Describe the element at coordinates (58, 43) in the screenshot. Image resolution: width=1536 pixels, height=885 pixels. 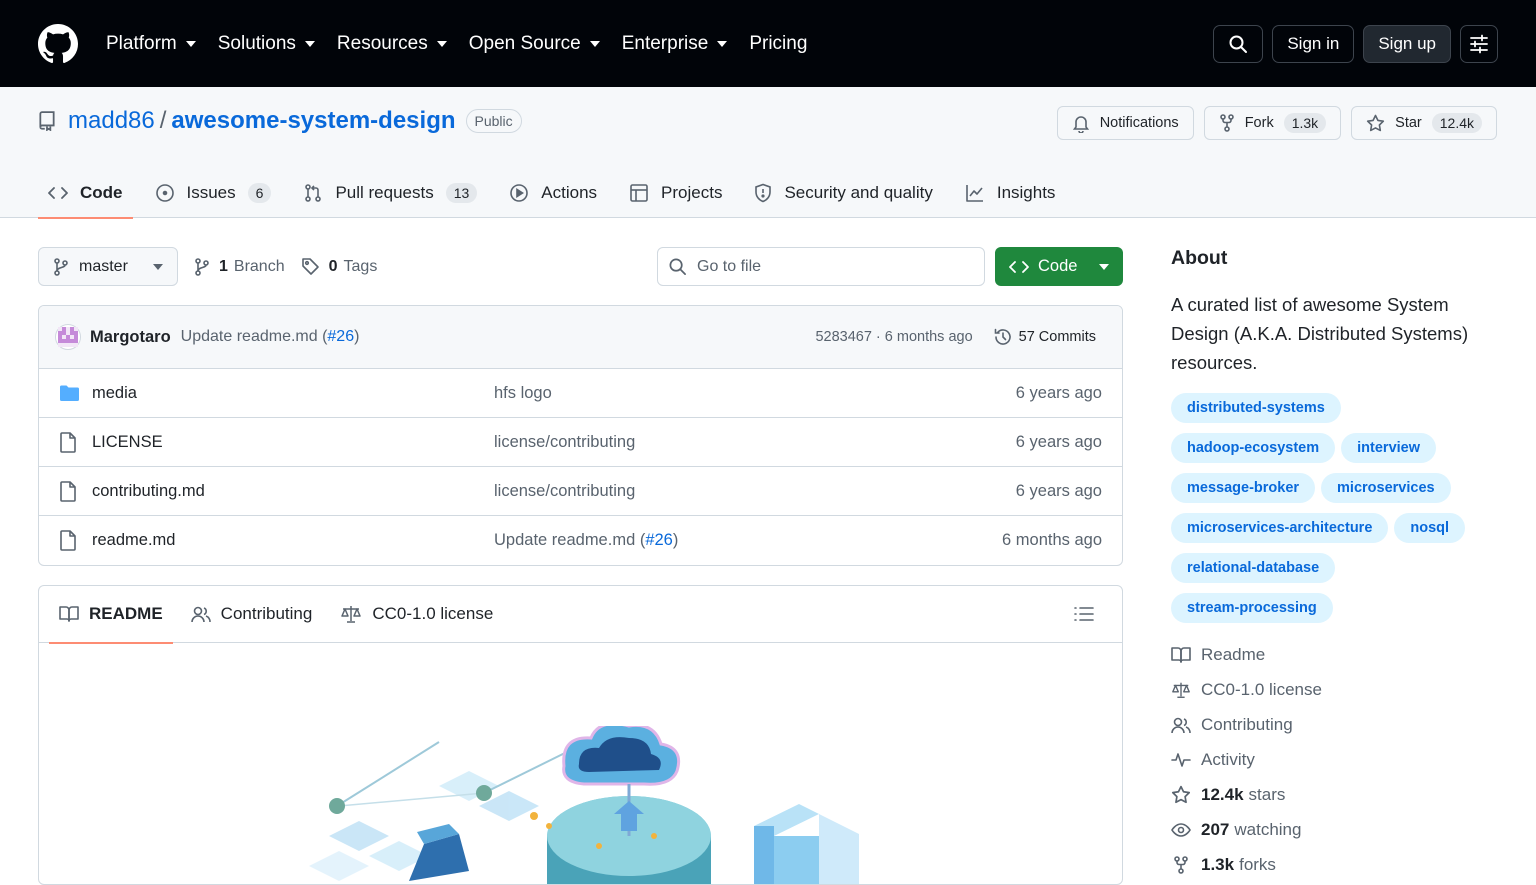
I see `github-logo-icon` at that location.